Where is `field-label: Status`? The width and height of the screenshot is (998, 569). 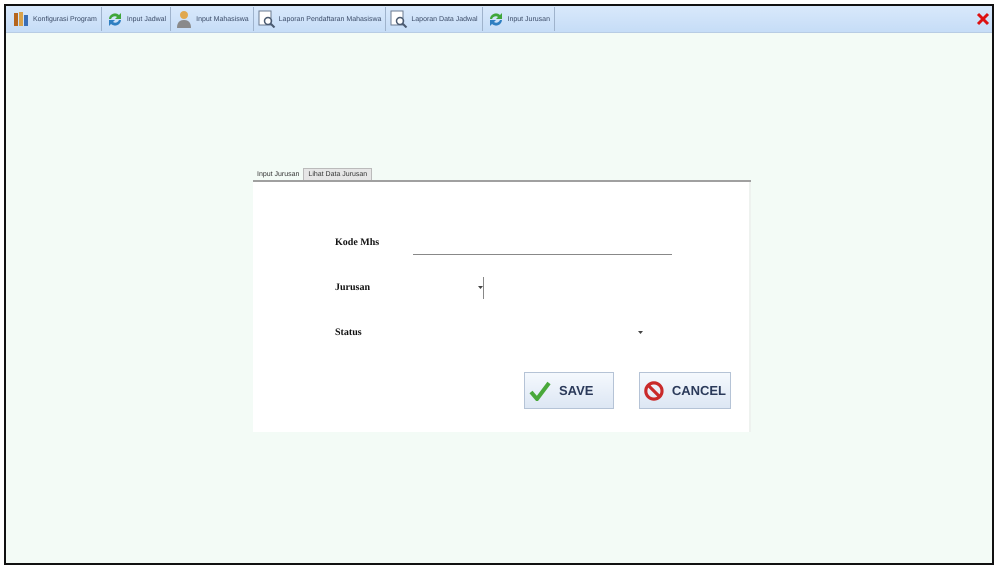 field-label: Status is located at coordinates (349, 332).